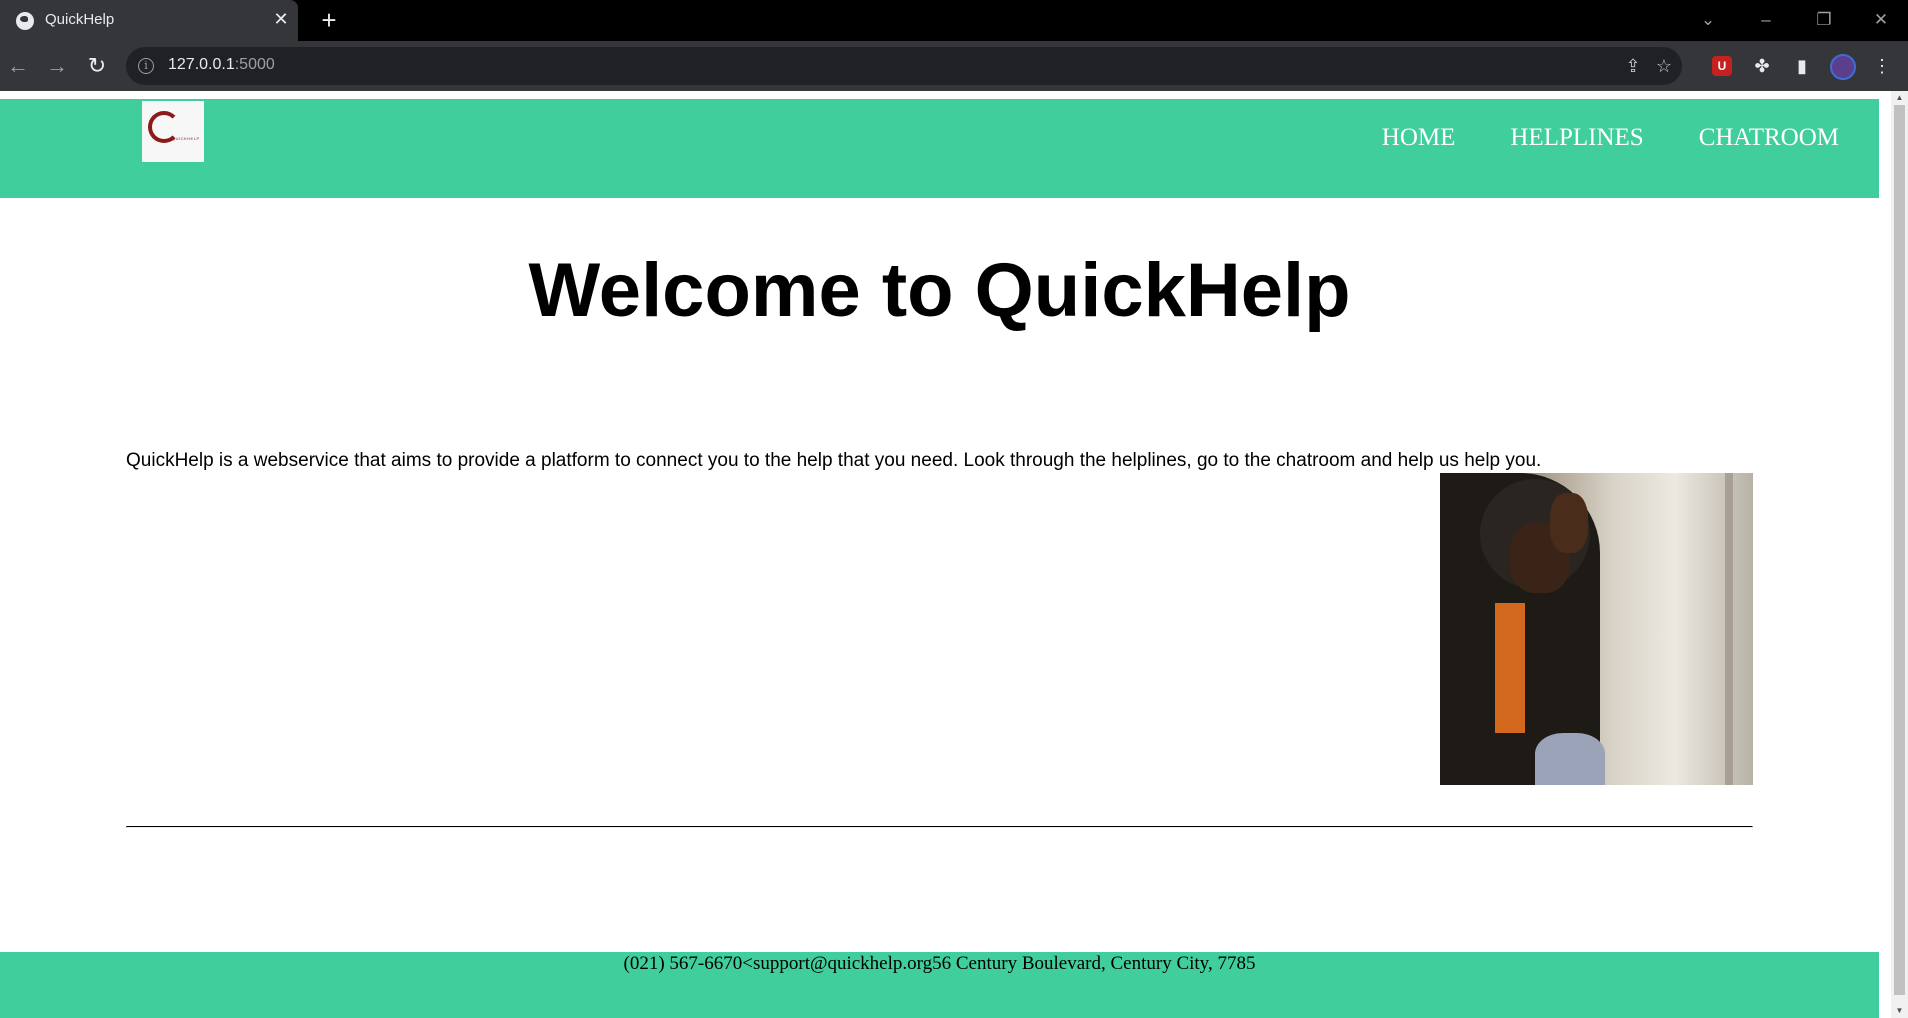  What do you see at coordinates (80, 19) in the screenshot?
I see `tab-title: QuickHelp` at bounding box center [80, 19].